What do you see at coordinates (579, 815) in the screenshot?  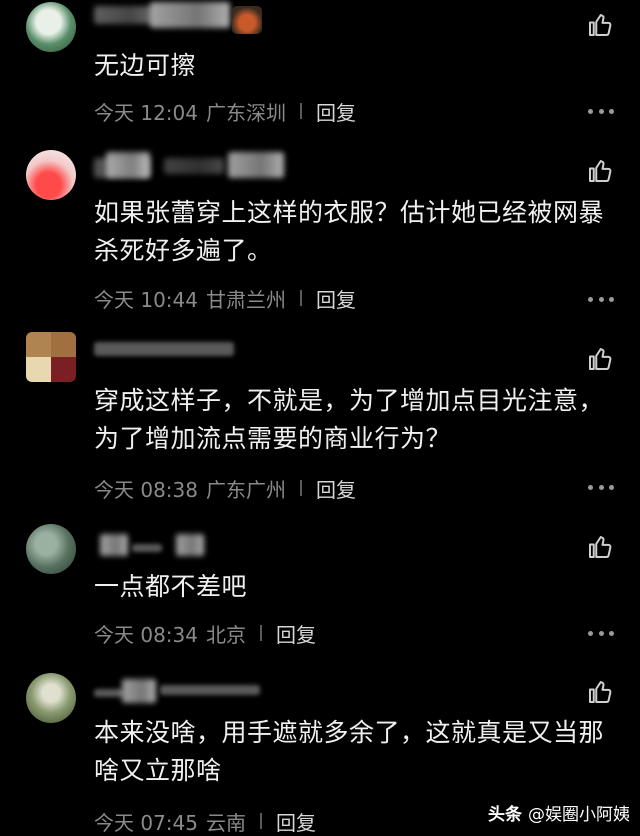 I see `watermark-account: @娱圈小阿姨` at bounding box center [579, 815].